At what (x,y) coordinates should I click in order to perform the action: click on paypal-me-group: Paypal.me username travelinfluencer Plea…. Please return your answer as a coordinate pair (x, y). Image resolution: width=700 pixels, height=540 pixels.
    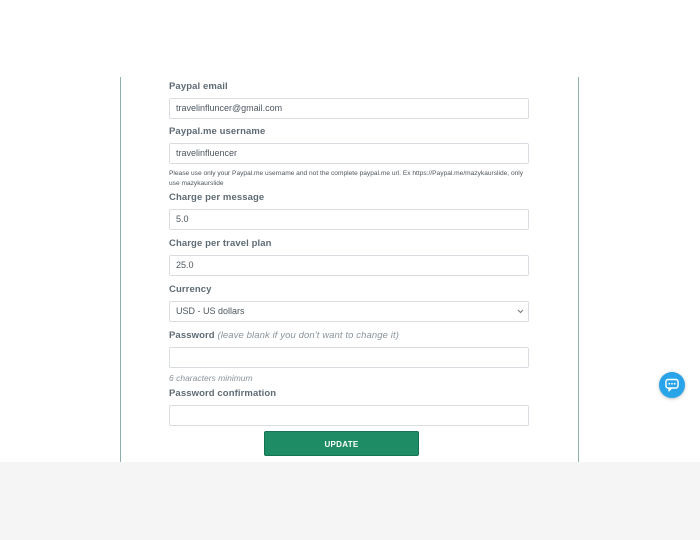
    Looking at the image, I should click on (349, 157).